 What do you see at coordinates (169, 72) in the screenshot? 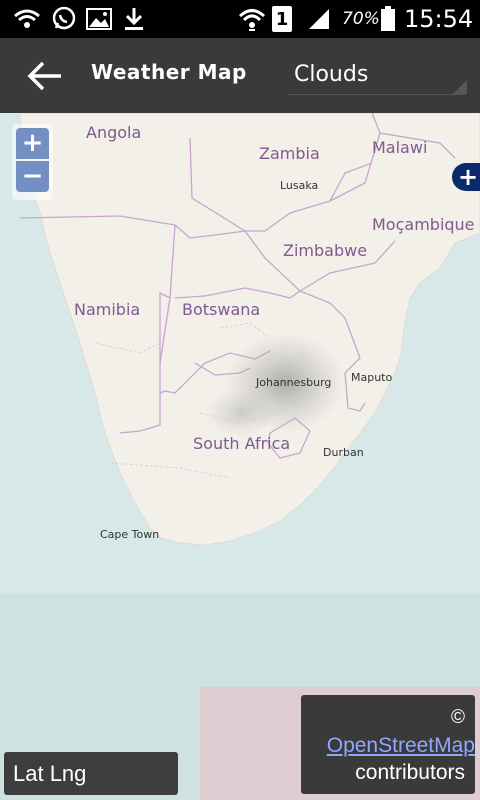
I see `page-title: Weather Map` at bounding box center [169, 72].